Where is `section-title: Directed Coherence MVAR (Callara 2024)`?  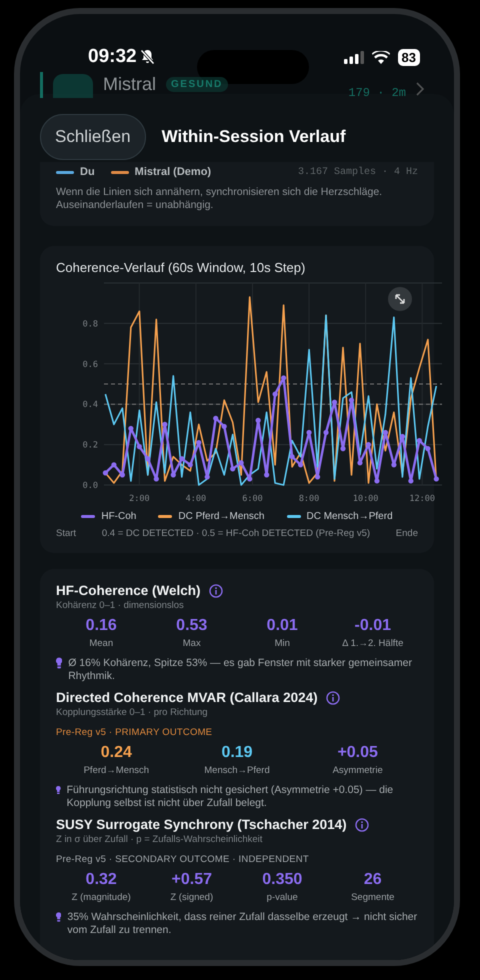
section-title: Directed Coherence MVAR (Callara 2024) is located at coordinates (187, 697).